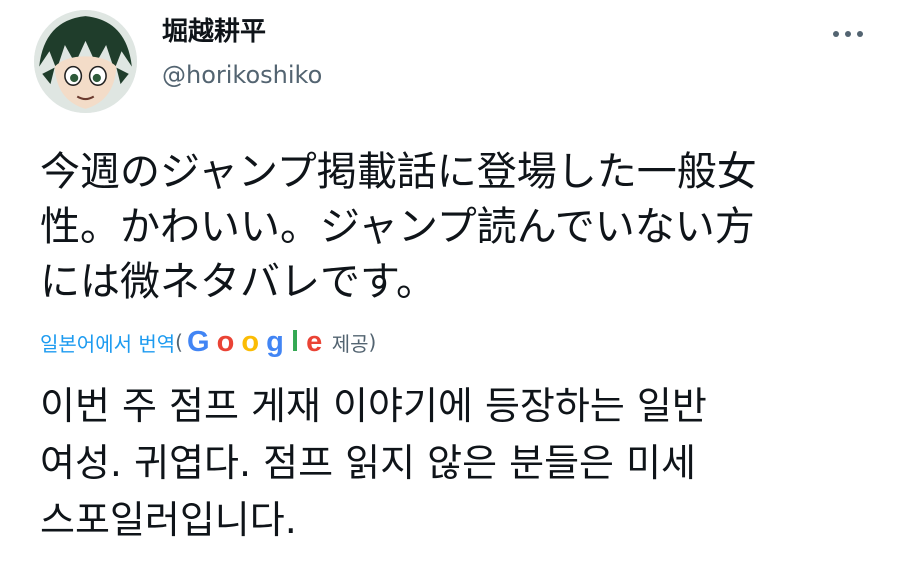  I want to click on google-letter: l, so click(294, 341).